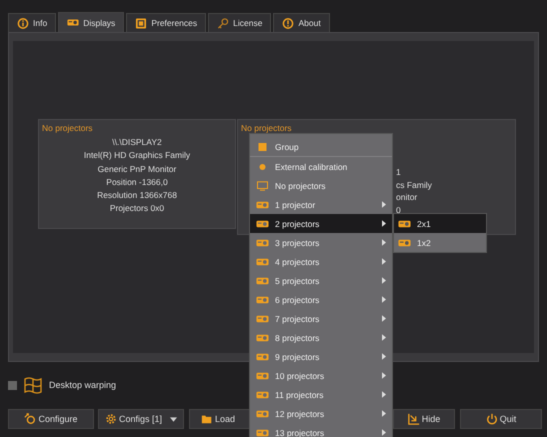 The height and width of the screenshot is (437, 547). I want to click on checkbox-label: Desktop warping, so click(82, 385).